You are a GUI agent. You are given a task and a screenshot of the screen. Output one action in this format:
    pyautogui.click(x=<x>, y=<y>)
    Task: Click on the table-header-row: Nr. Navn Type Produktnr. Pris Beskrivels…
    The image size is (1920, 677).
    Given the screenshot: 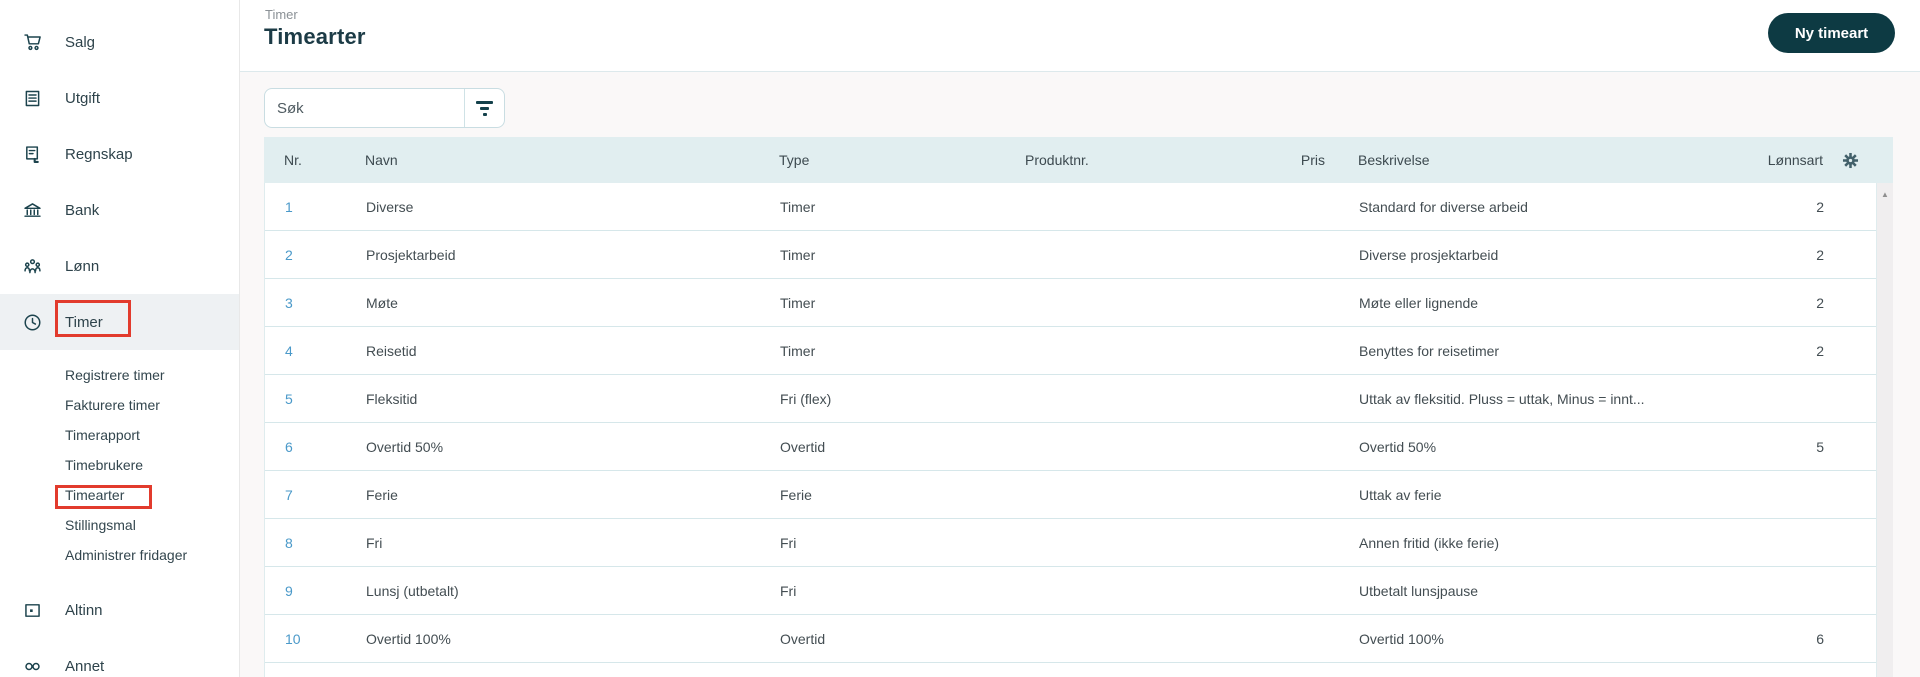 What is the action you would take?
    pyautogui.click(x=1078, y=160)
    